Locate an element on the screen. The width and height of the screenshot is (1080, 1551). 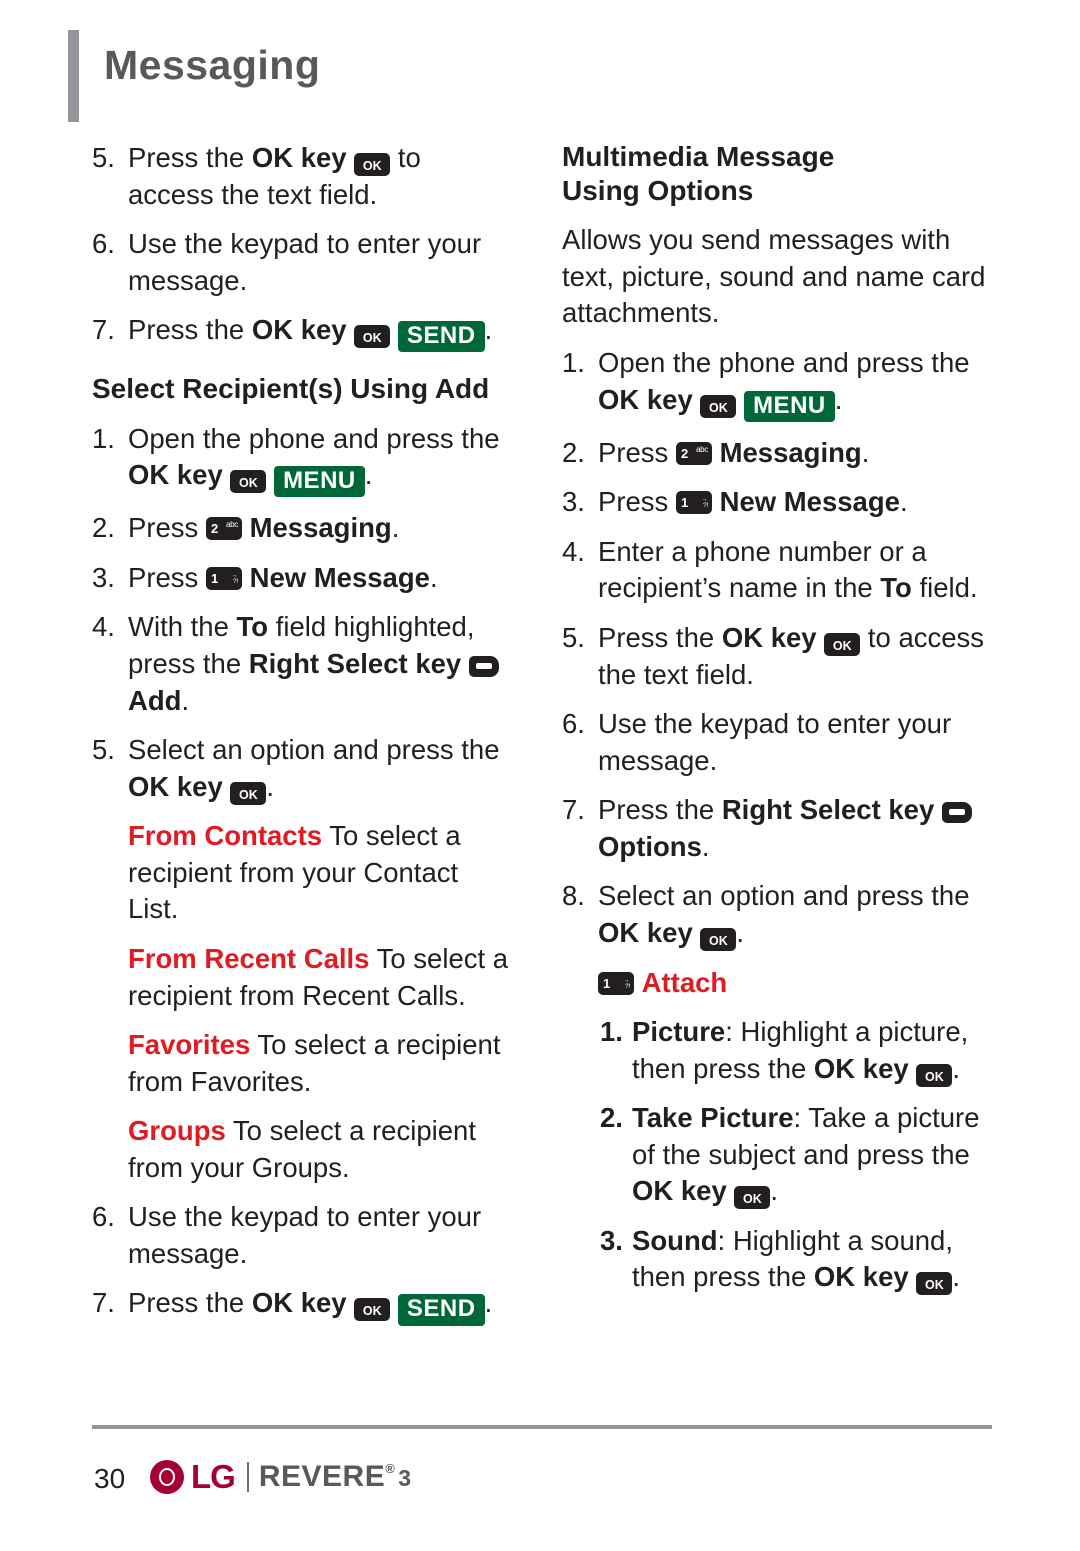
option-3-label: Favorites is located at coordinates (189, 1045).